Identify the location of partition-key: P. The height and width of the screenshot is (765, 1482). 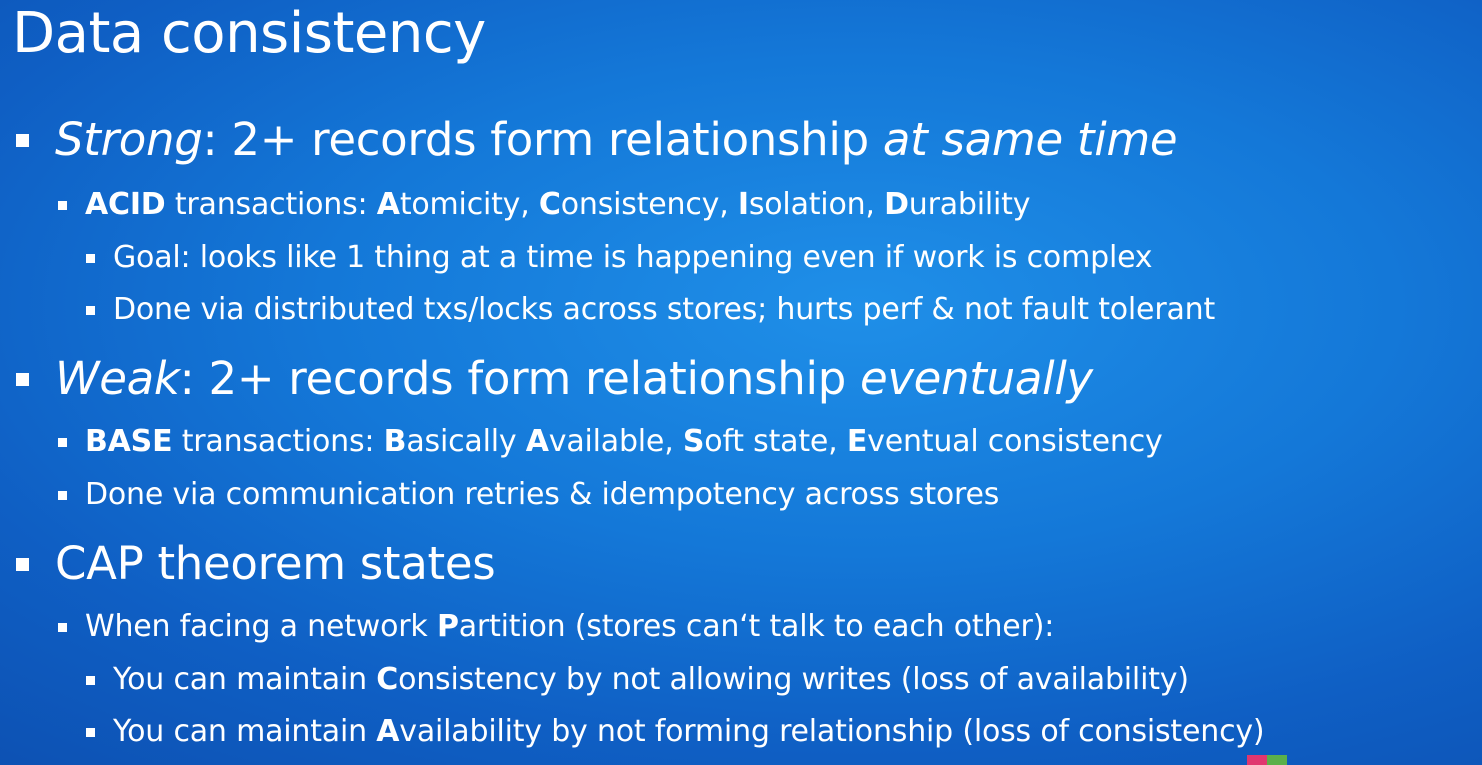
(447, 626).